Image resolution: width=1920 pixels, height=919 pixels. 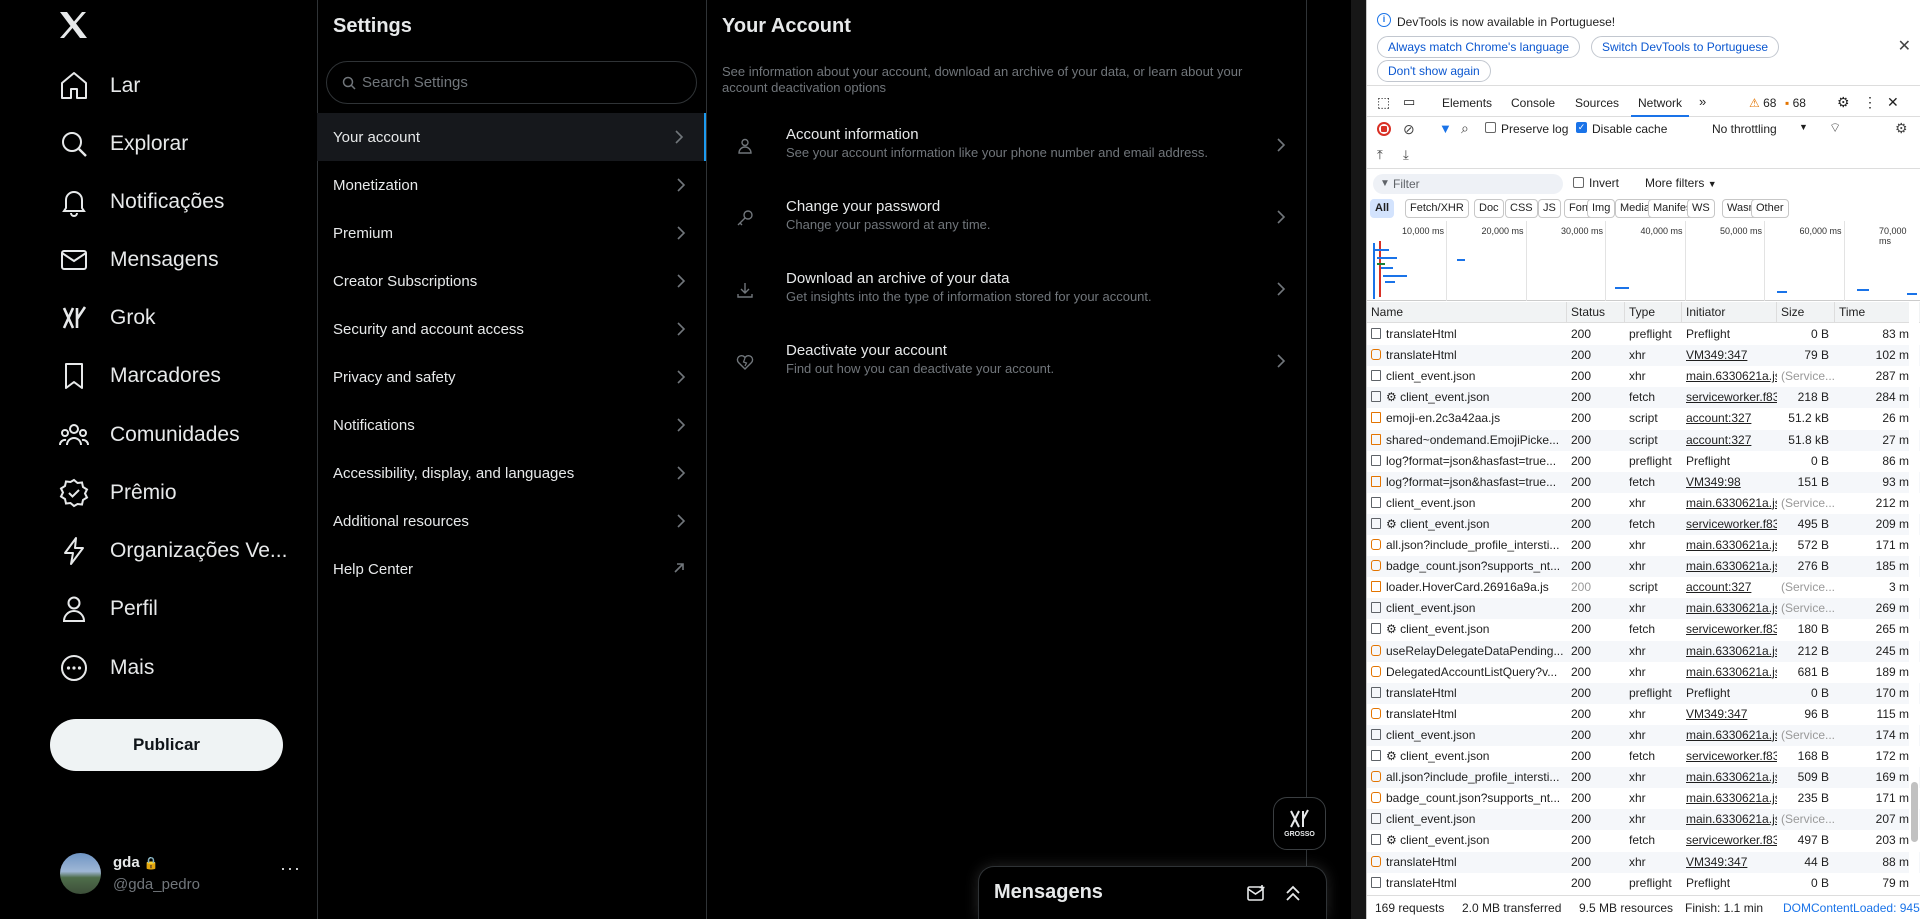 What do you see at coordinates (1293, 893) in the screenshot?
I see `chevron-up-icon` at bounding box center [1293, 893].